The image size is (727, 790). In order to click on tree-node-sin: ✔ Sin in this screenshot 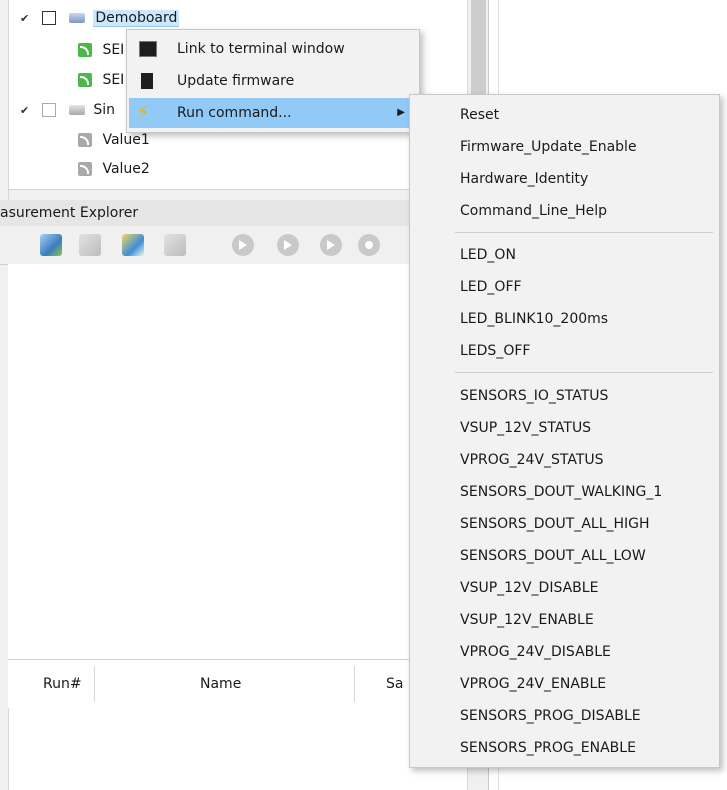, I will do `click(67, 110)`.